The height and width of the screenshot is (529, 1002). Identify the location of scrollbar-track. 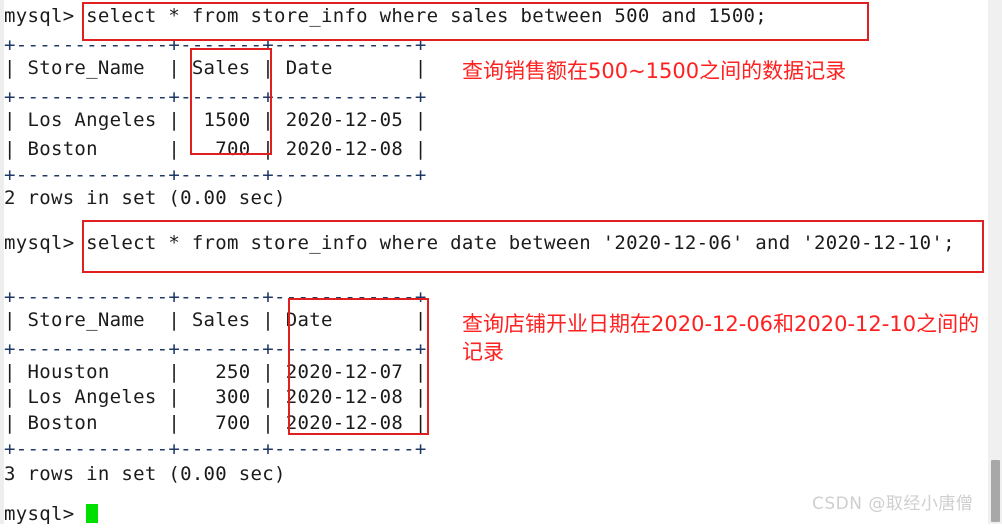
(995, 262).